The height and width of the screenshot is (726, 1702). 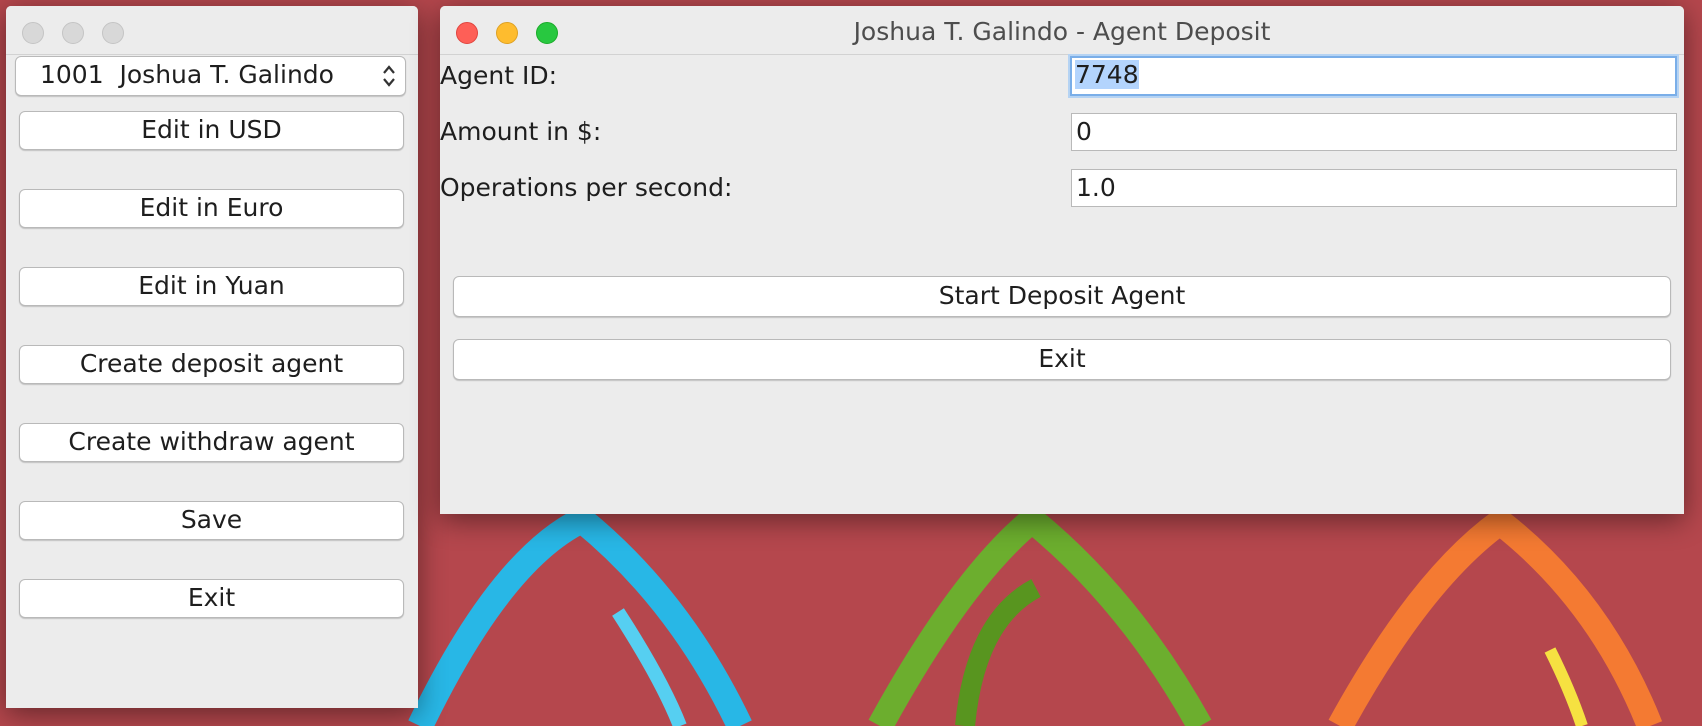 I want to click on chevron-up-down-icon, so click(x=389, y=76).